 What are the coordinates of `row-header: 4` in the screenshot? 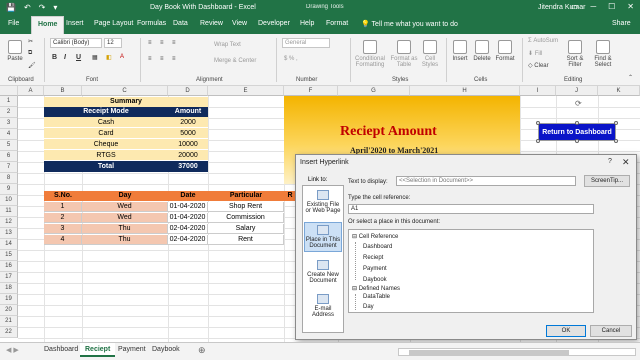 It's located at (9, 134).